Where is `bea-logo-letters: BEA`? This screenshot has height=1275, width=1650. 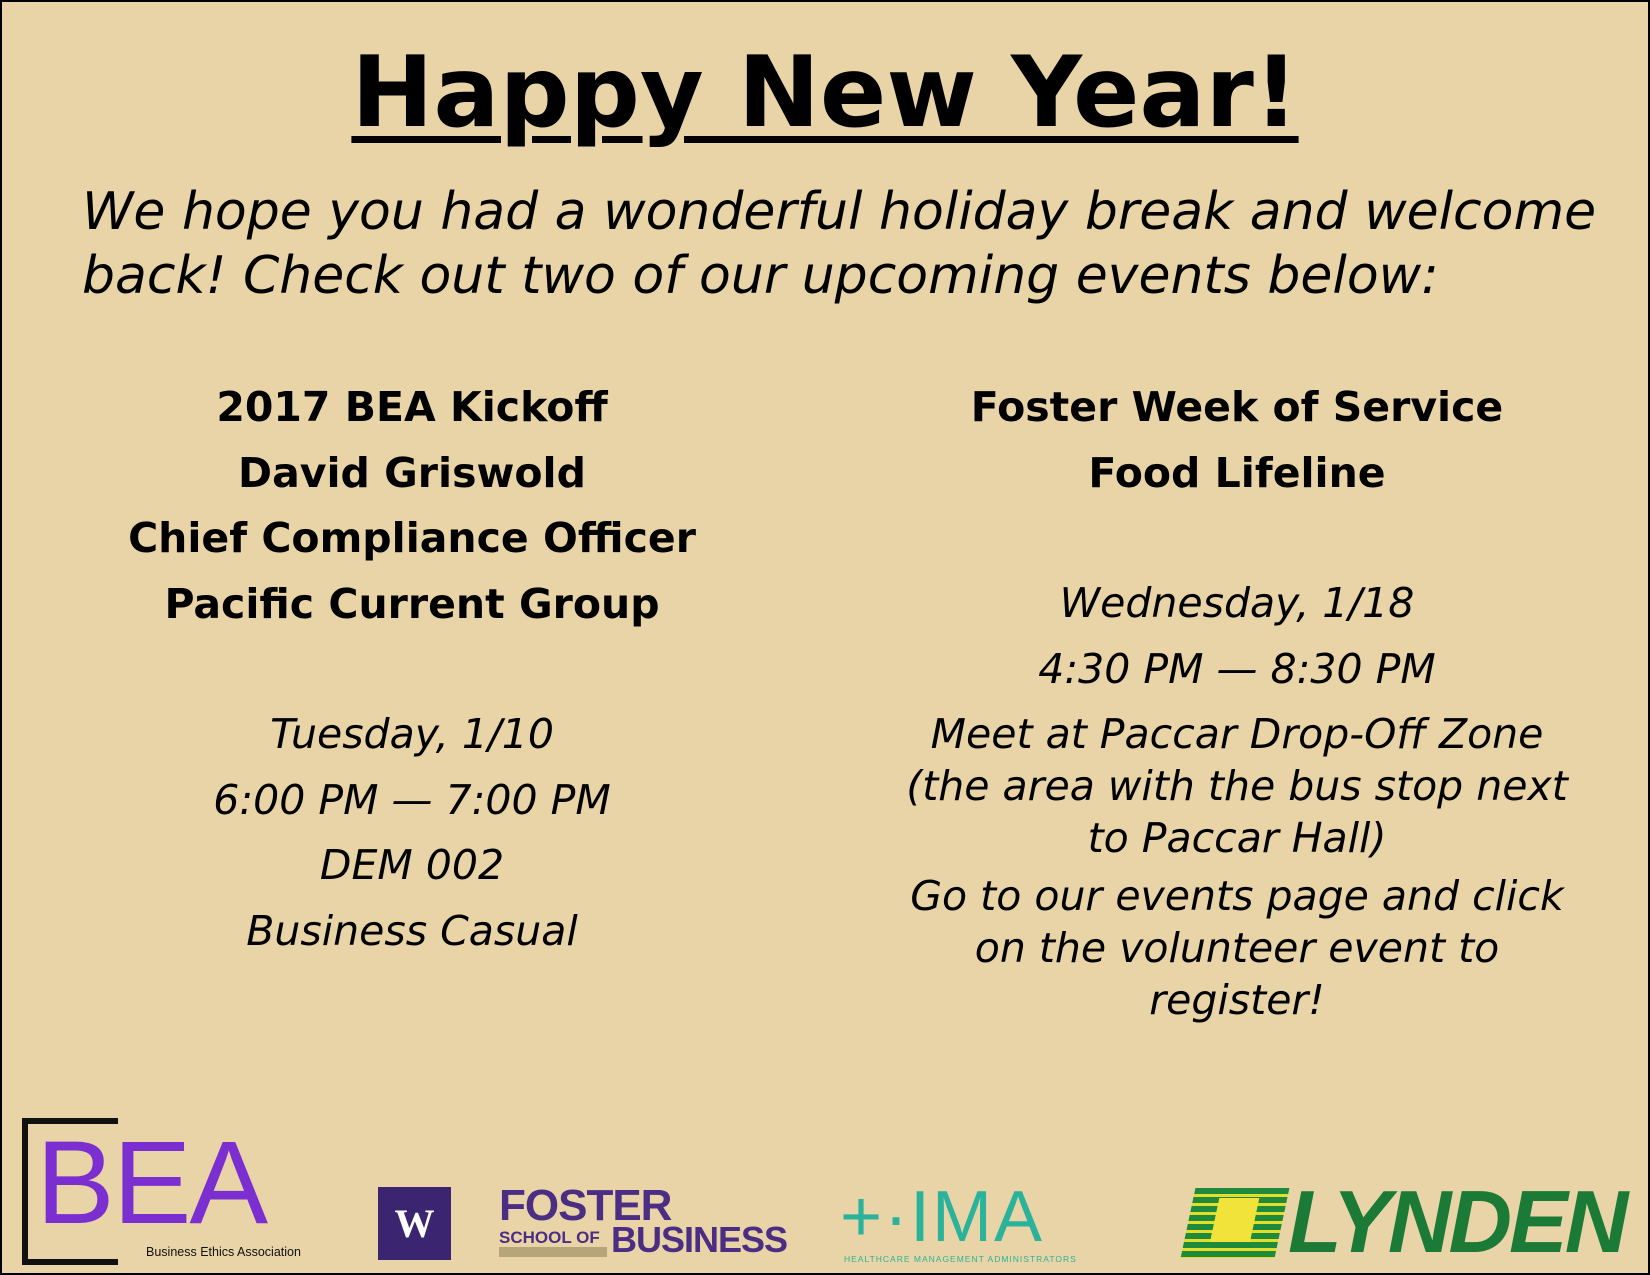
bea-logo-letters: BEA is located at coordinates (152, 1183).